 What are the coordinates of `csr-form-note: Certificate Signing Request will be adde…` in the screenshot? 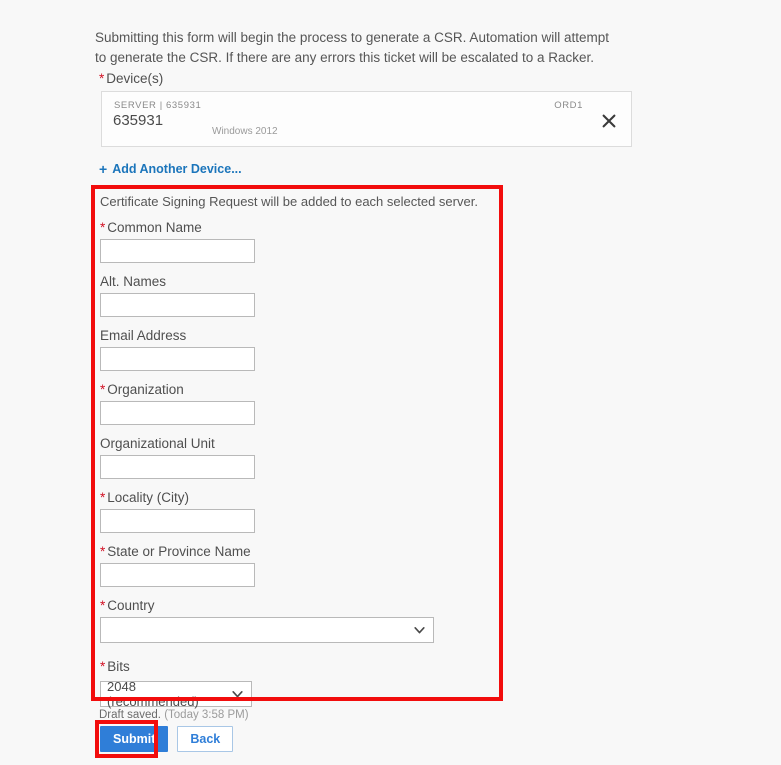 It's located at (289, 201).